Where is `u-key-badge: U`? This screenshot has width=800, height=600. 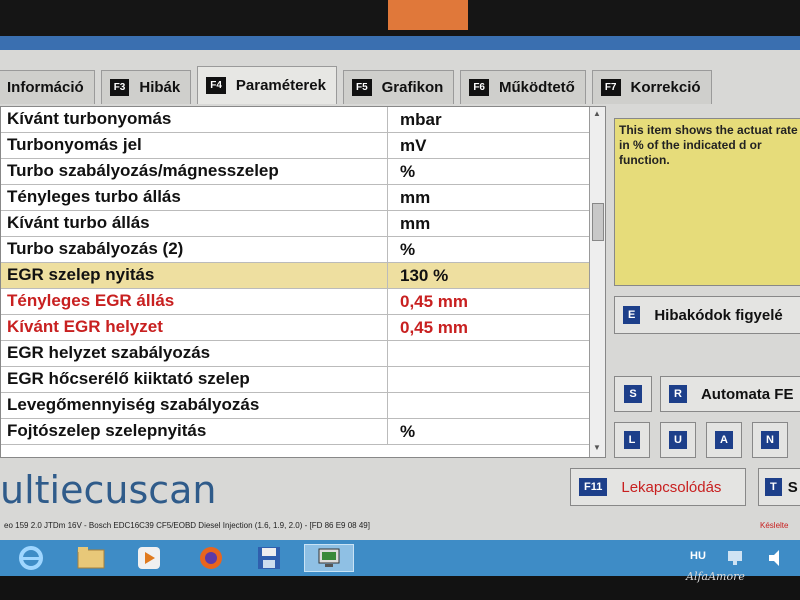
u-key-badge: U is located at coordinates (678, 440).